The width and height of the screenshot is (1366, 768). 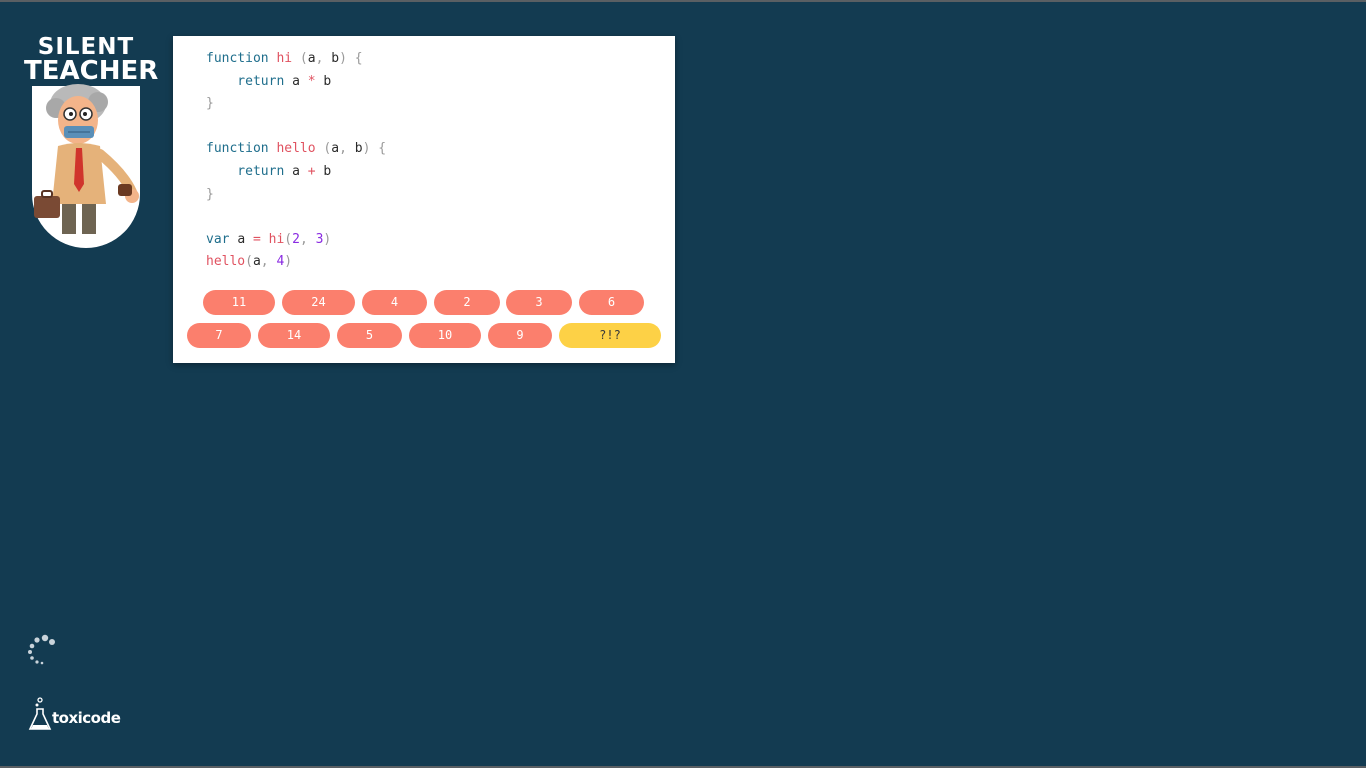 What do you see at coordinates (520, 335) in the screenshot?
I see `answer-button: 9` at bounding box center [520, 335].